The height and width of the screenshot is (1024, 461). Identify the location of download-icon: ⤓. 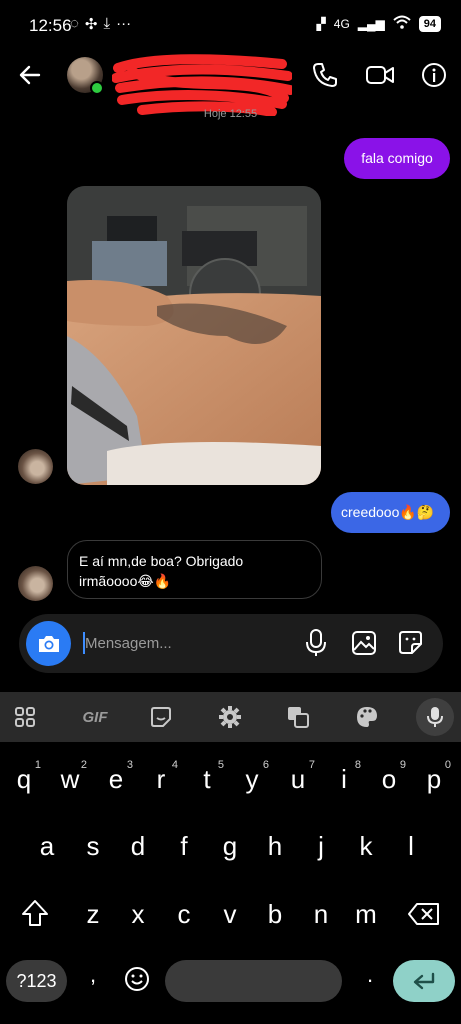
(107, 23).